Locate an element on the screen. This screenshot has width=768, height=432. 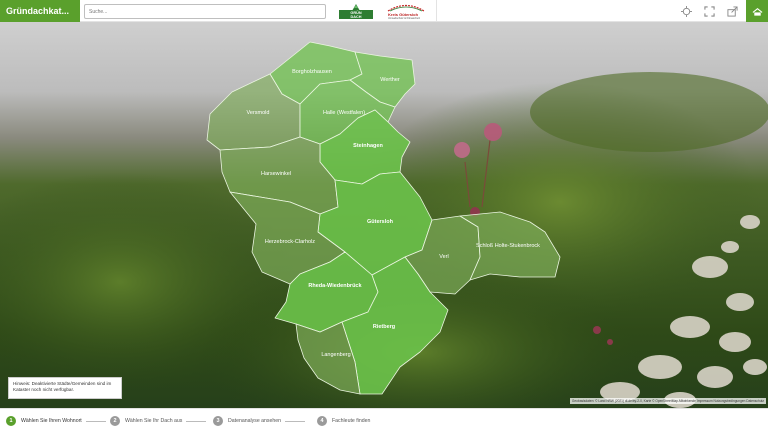
step-number: 1 is located at coordinates (11, 421).